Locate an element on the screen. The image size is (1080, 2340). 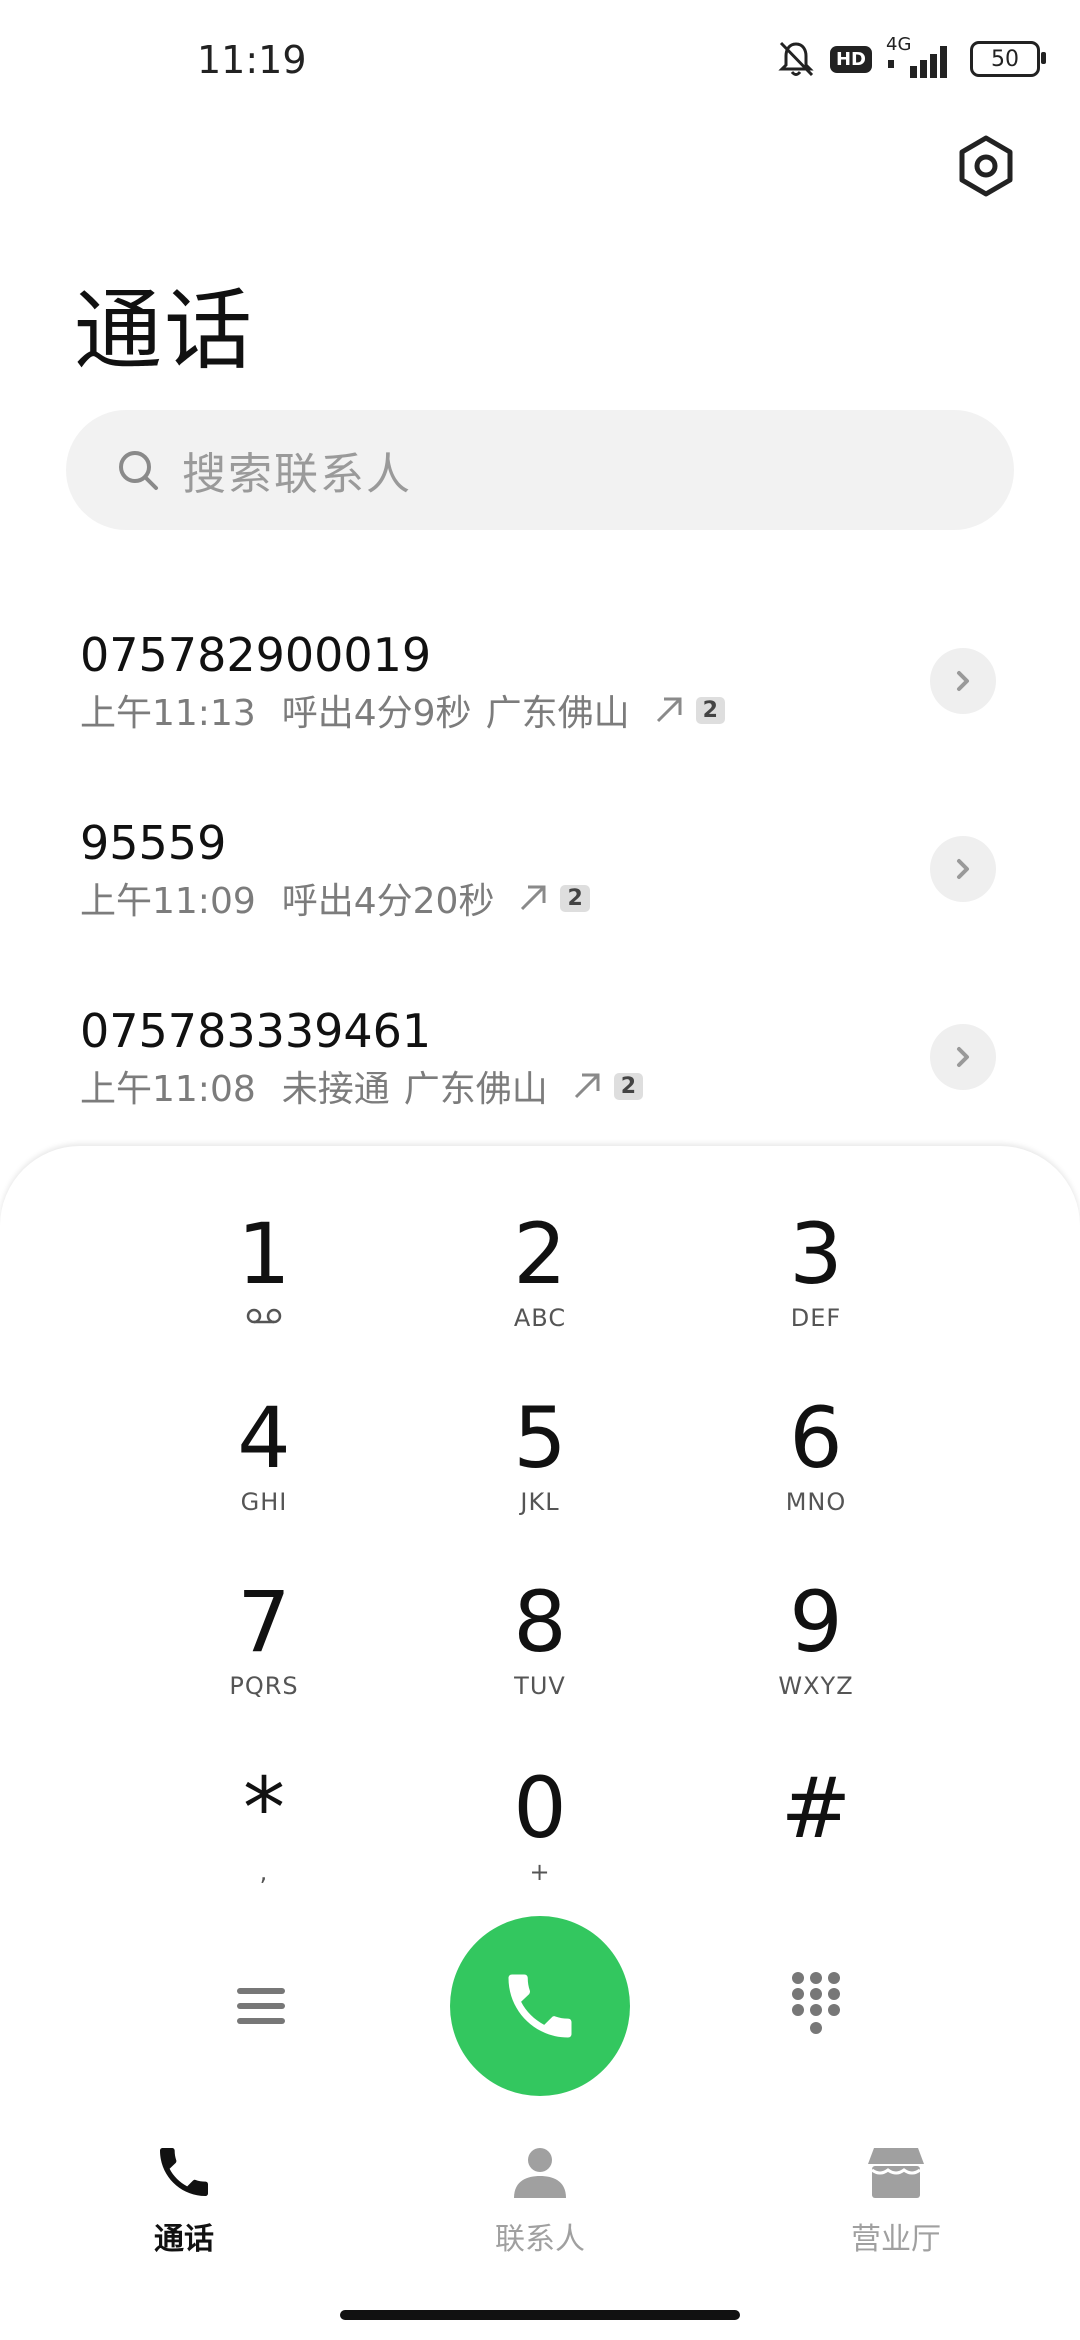
keypad-toggle-icon is located at coordinates (816, 2006).